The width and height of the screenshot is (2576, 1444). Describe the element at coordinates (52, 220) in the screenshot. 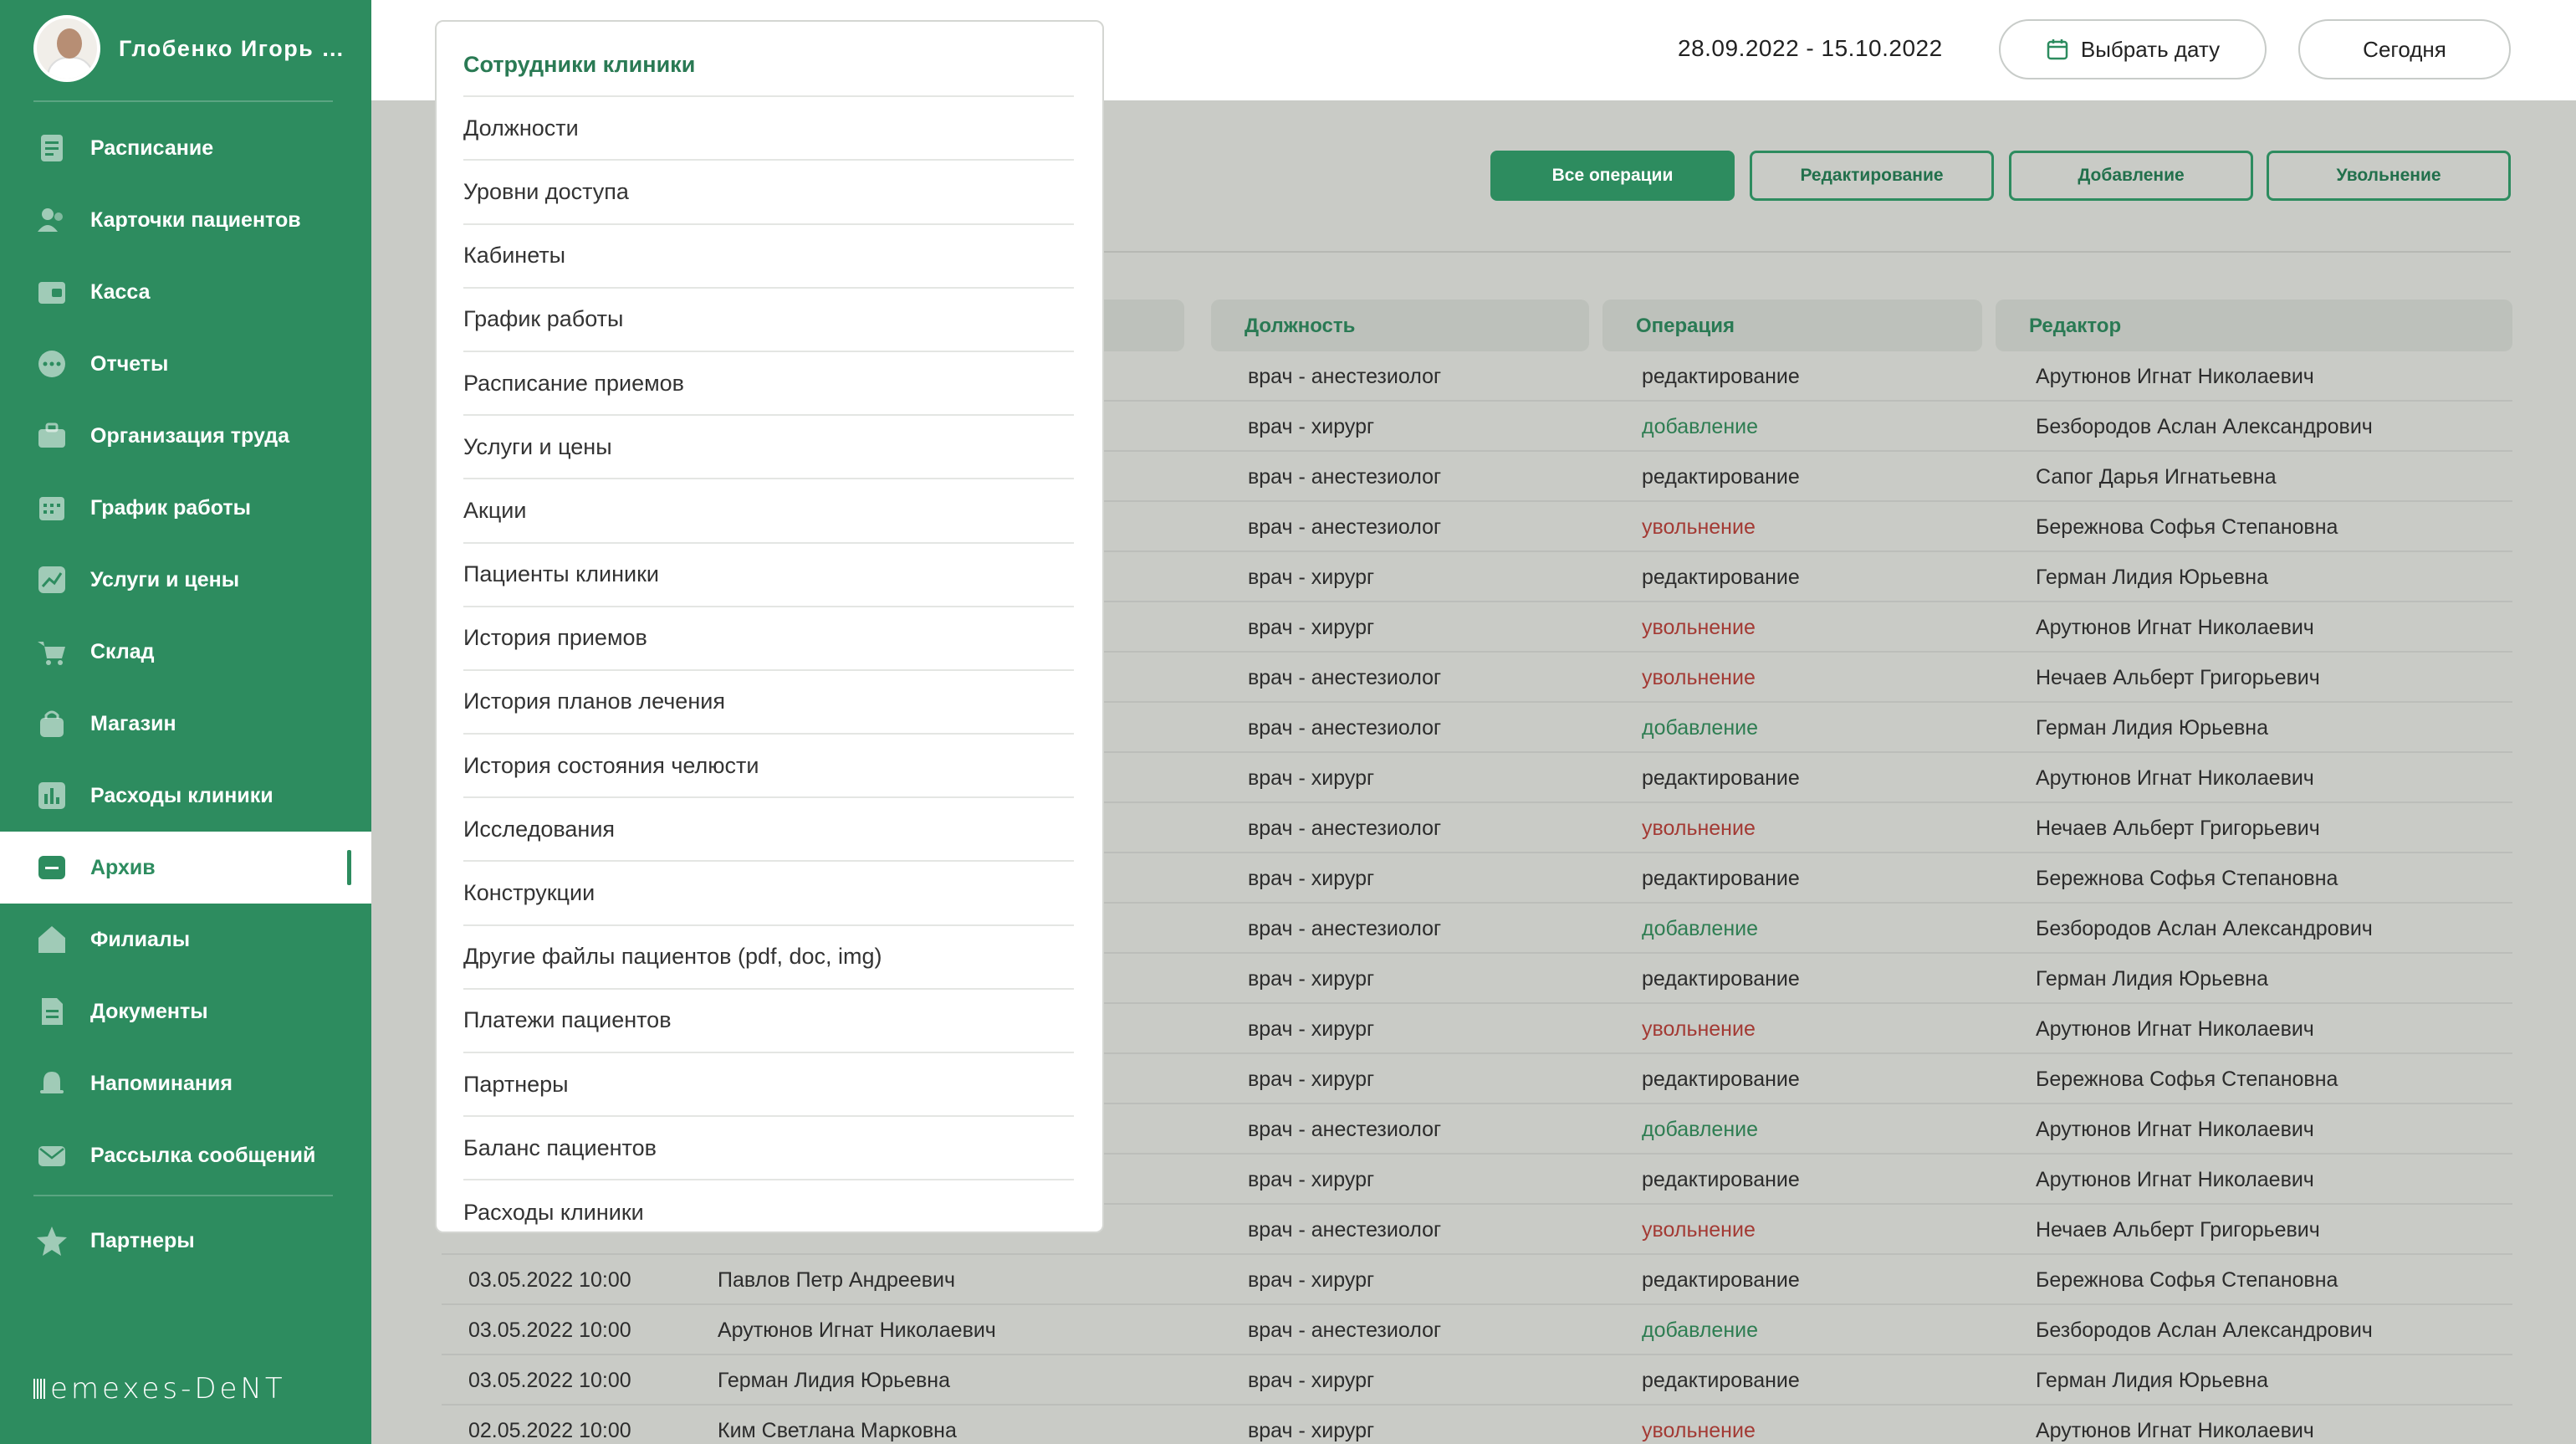

I see `patients-icon` at that location.